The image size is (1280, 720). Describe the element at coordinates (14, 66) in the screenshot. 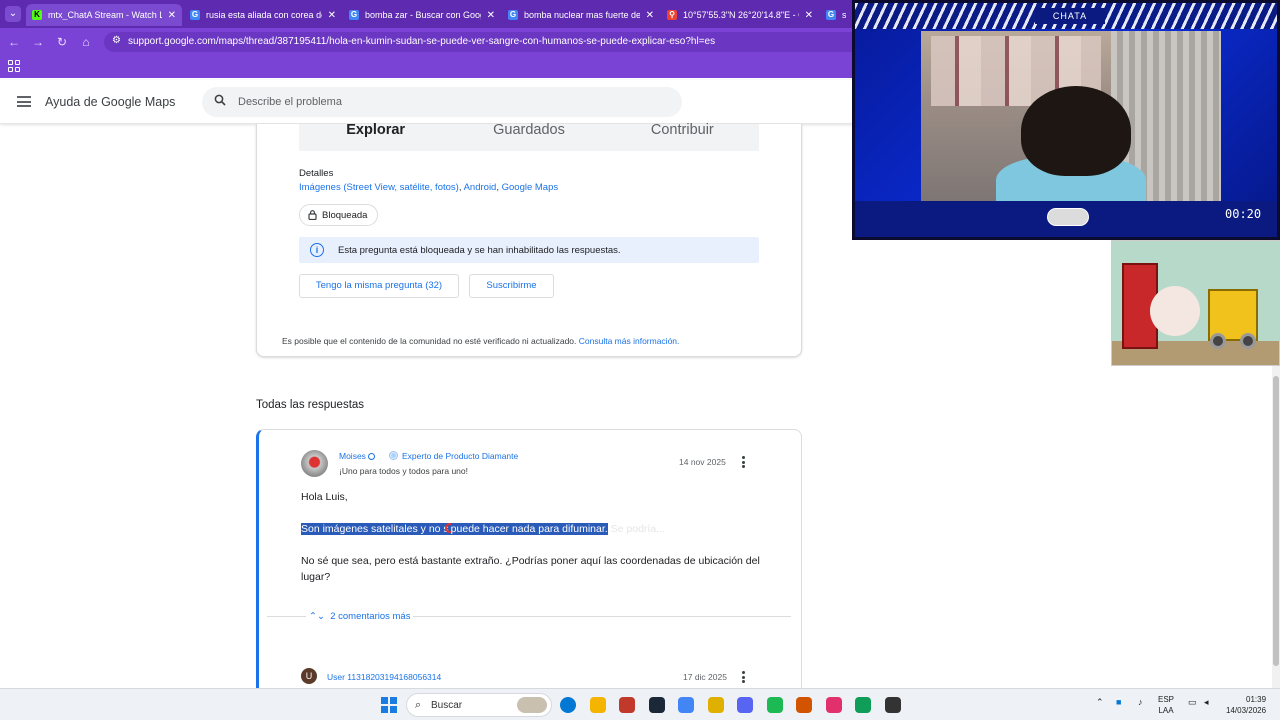

I see `apps-grid-icon` at that location.